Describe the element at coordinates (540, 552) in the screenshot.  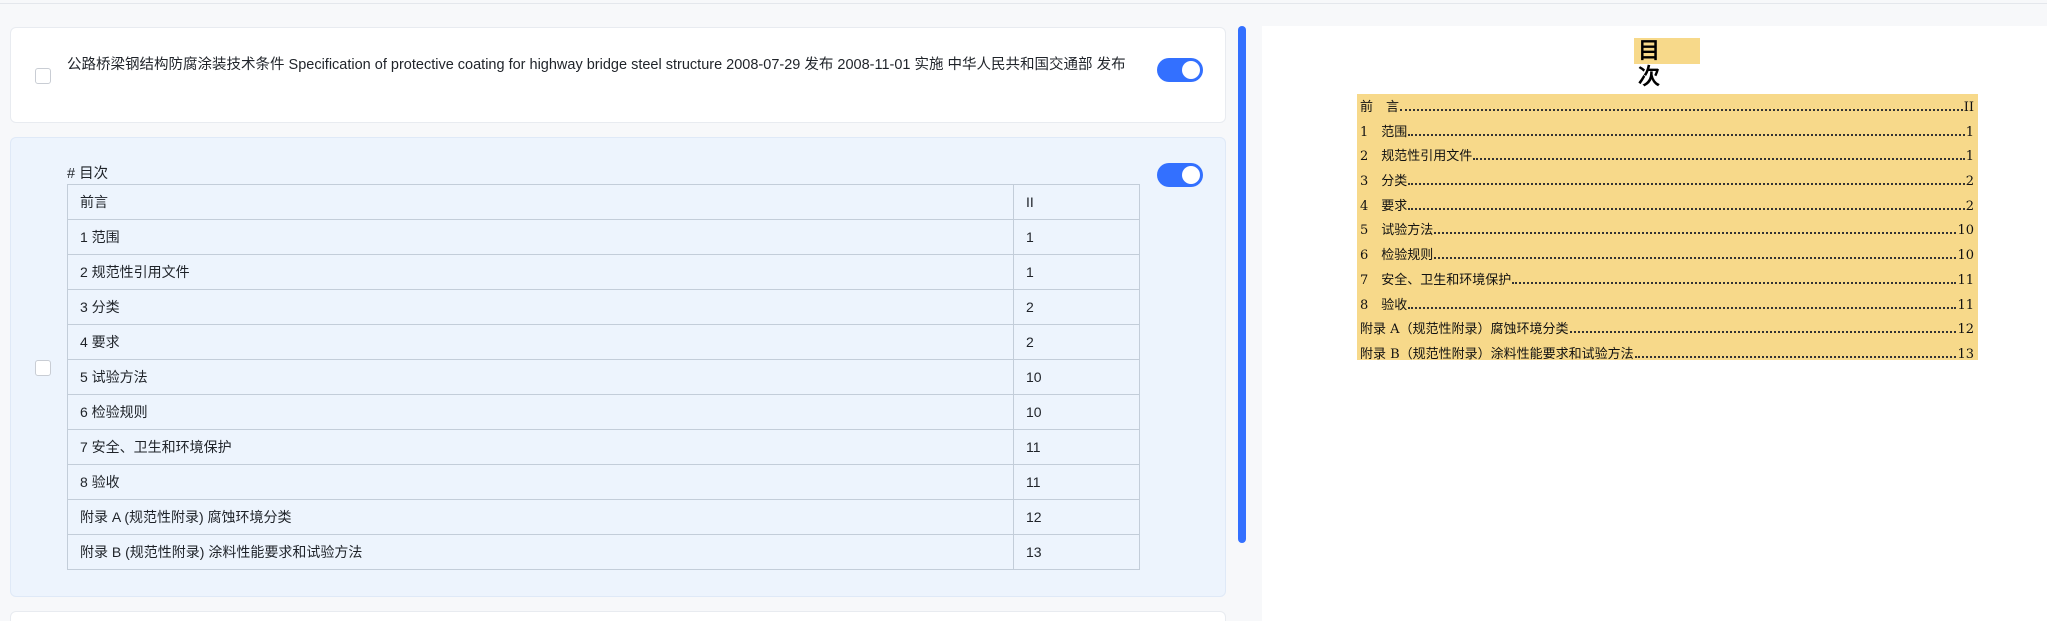
I see `toc-title-cell: 附录 B (规范性附录) 涂料性能要求和试验方法` at that location.